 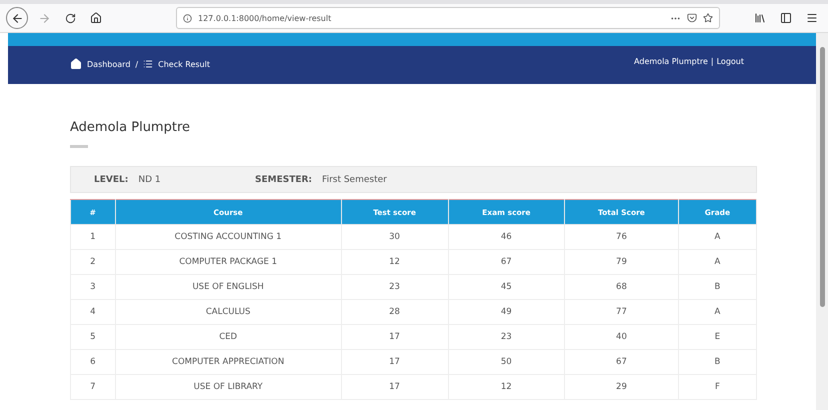 What do you see at coordinates (265, 18) in the screenshot?
I see `url-text: 127.0.0.1:8000/home/view-result` at bounding box center [265, 18].